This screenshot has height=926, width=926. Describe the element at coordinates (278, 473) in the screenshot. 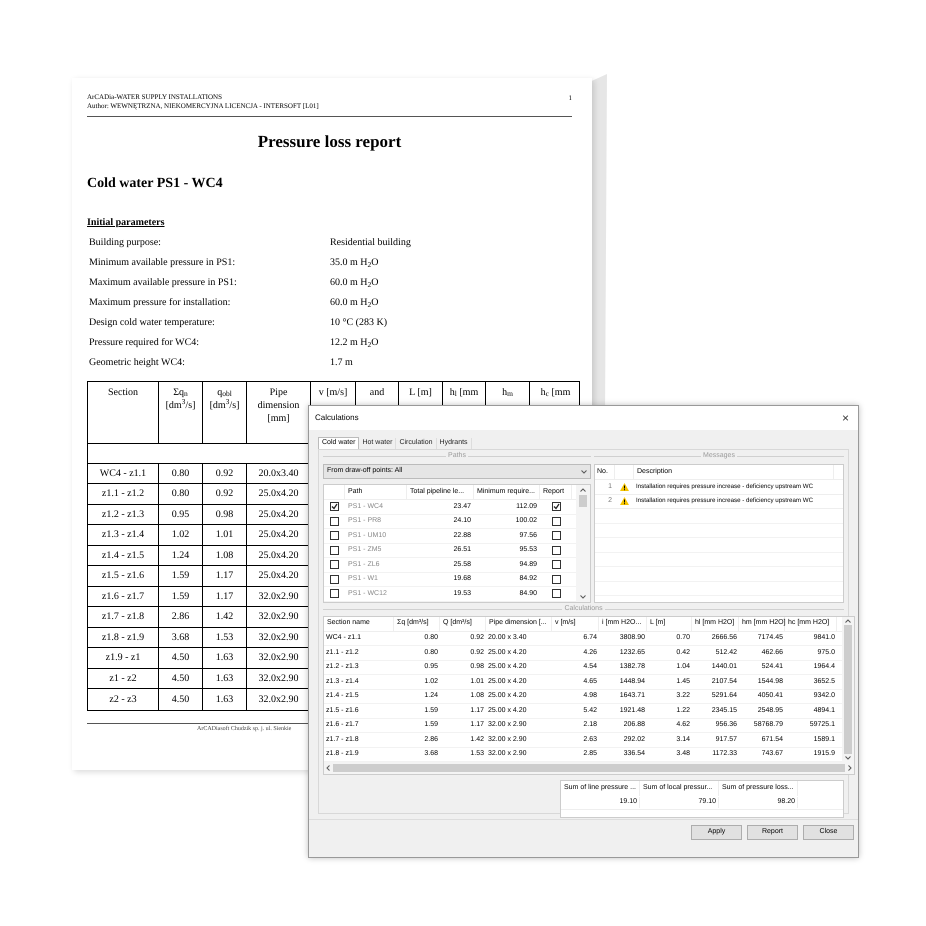

I see `table-cell-text: 20.0x3.40` at that location.